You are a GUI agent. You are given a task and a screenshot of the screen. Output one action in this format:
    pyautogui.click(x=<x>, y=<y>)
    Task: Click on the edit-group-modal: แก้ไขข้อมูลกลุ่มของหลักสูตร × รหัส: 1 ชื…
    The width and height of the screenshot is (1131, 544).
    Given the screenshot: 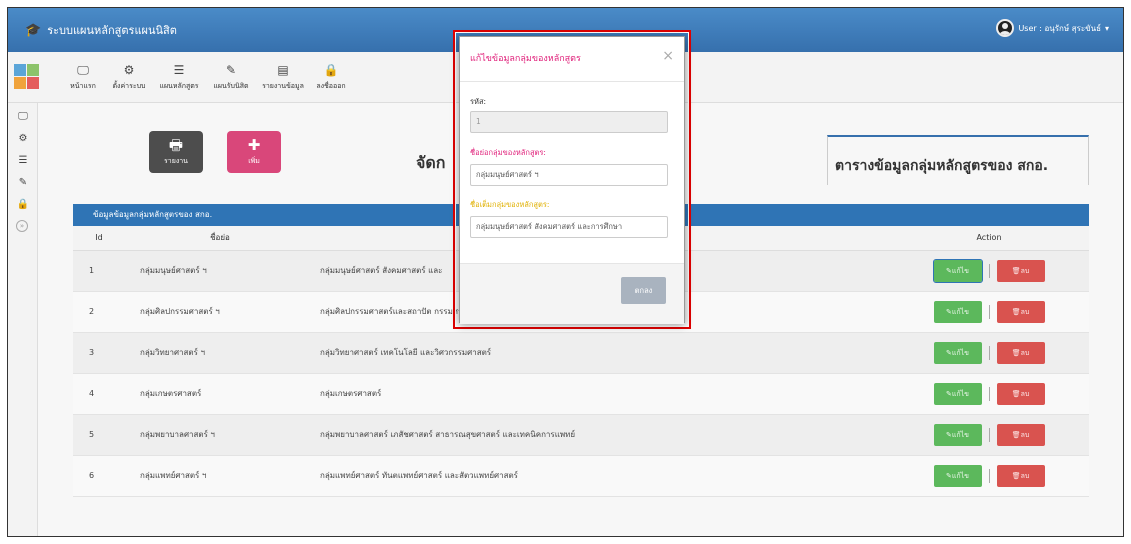 What is the action you would take?
    pyautogui.click(x=572, y=180)
    